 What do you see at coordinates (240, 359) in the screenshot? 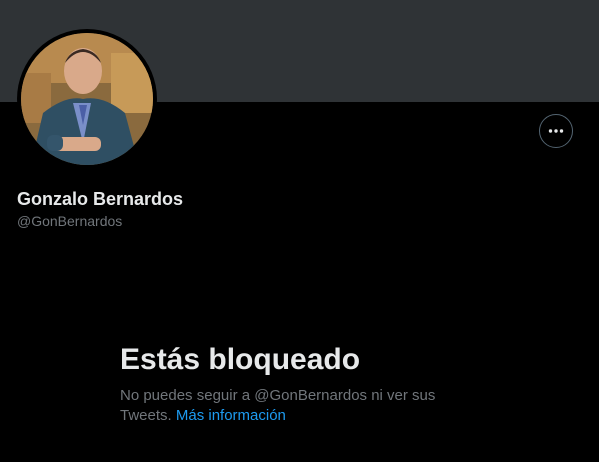
I see `blocked-title: Estás bloqueado` at bounding box center [240, 359].